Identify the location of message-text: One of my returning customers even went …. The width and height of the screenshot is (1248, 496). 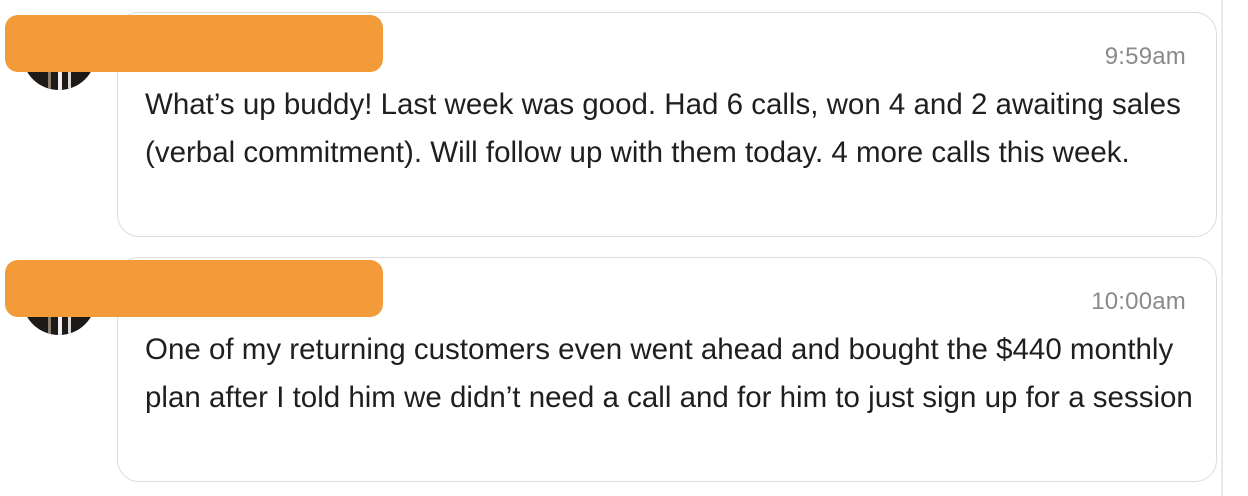
(669, 373).